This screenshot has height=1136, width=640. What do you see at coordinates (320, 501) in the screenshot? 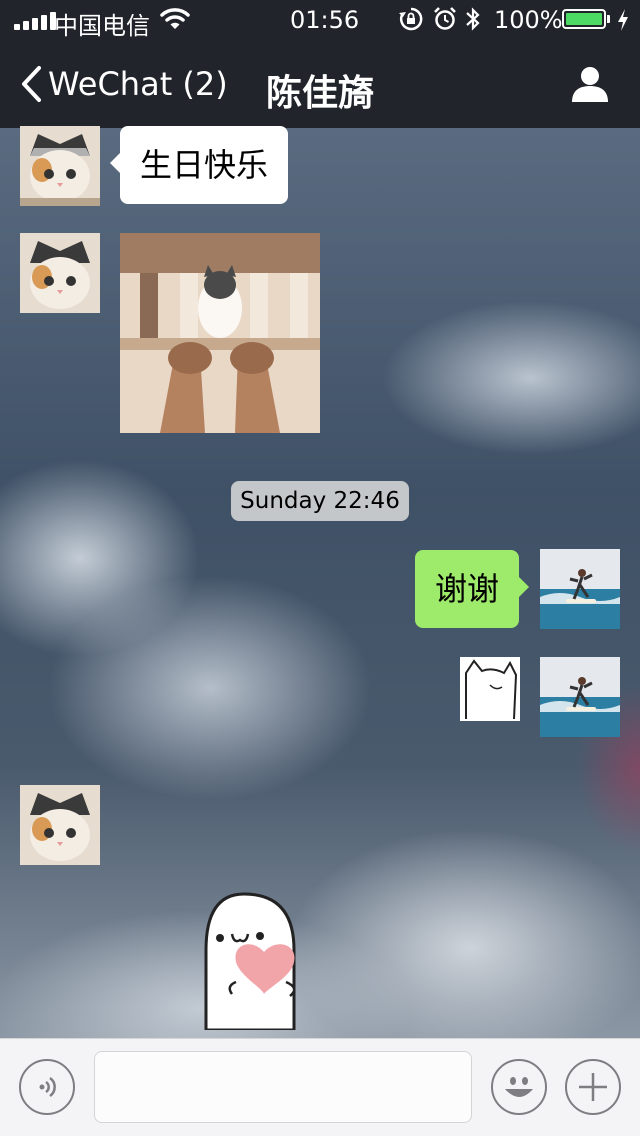
I see `timestamp: Sunday 22:46` at bounding box center [320, 501].